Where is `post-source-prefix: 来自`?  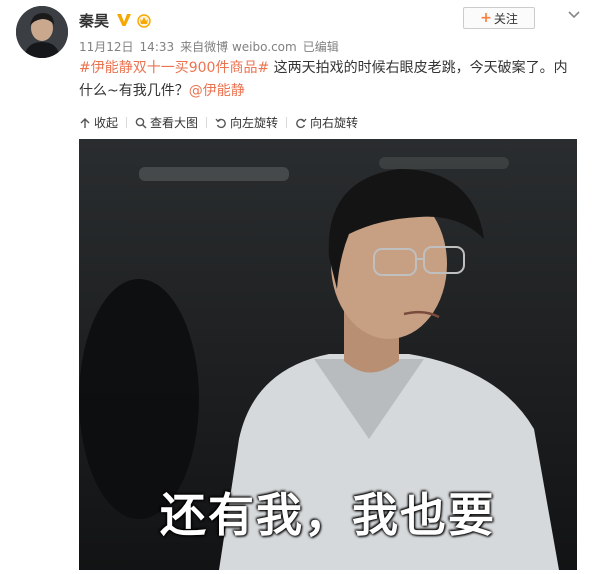 post-source-prefix: 来自 is located at coordinates (192, 47).